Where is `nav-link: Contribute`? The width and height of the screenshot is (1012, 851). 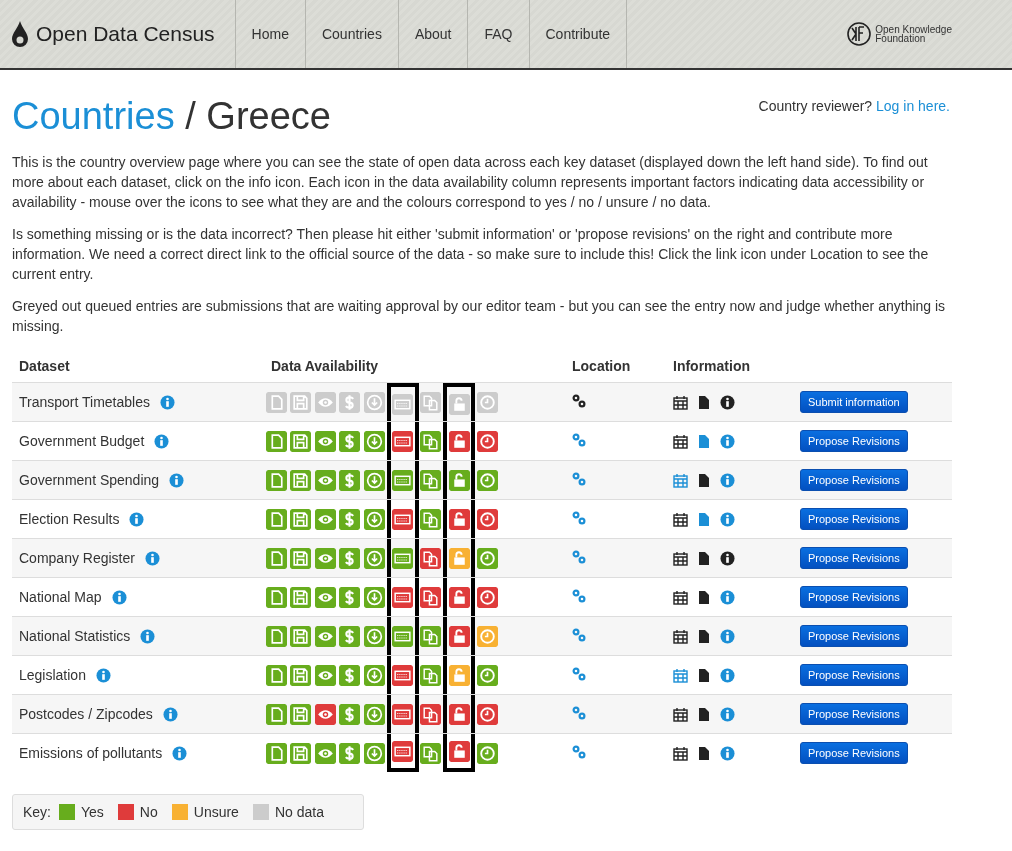 nav-link: Contribute is located at coordinates (578, 34).